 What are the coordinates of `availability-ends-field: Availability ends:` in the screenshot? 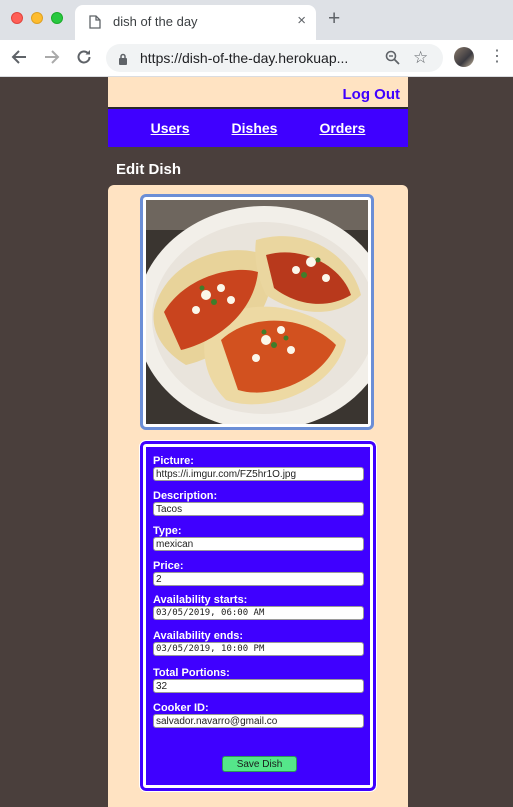 It's located at (258, 643).